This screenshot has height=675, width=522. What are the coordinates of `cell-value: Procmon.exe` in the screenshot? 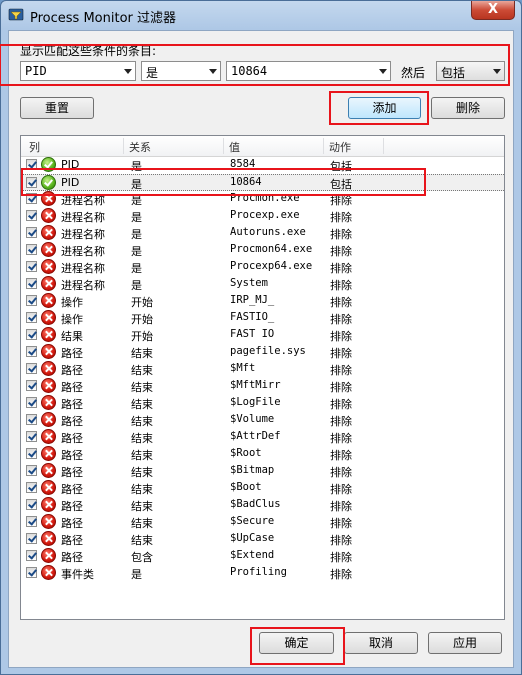 It's located at (265, 198).